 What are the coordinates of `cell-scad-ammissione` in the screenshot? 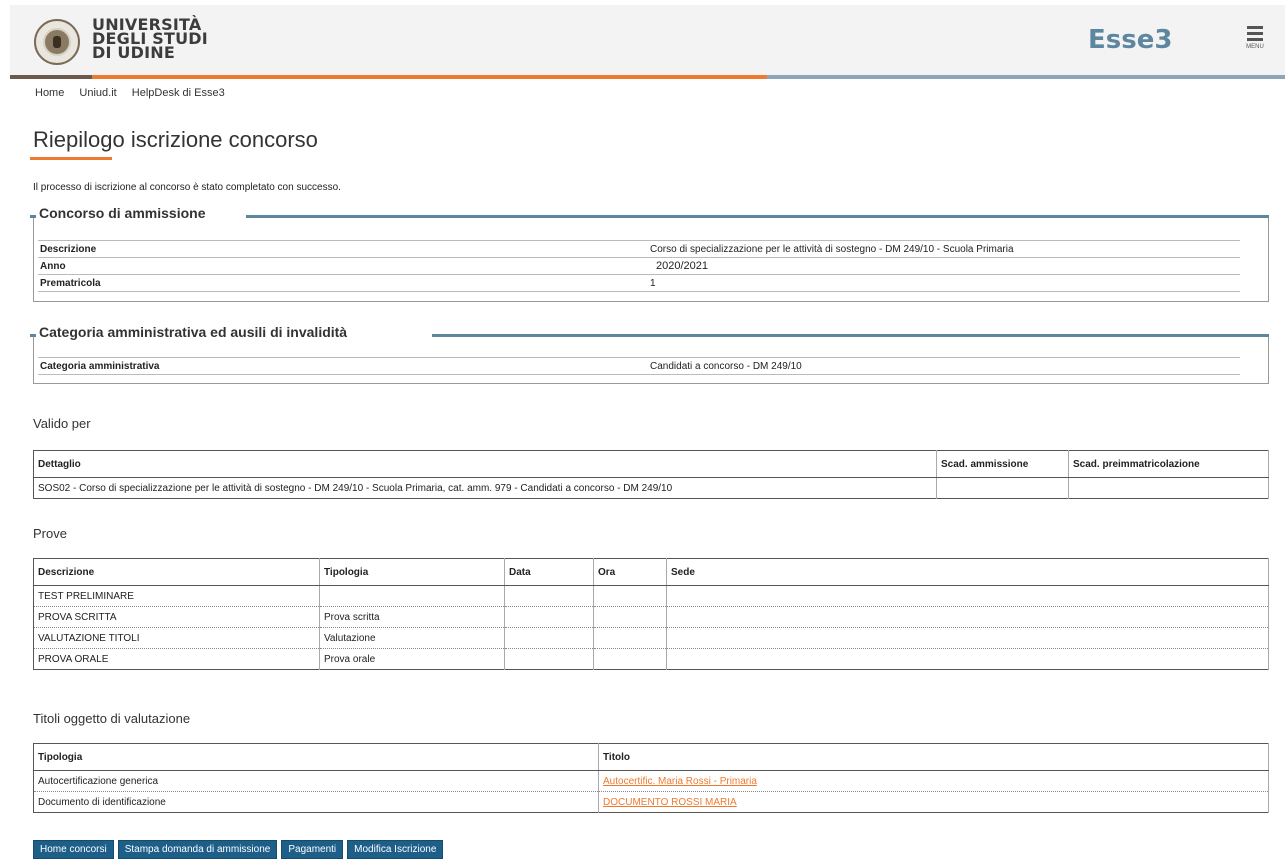 It's located at (1002, 488).